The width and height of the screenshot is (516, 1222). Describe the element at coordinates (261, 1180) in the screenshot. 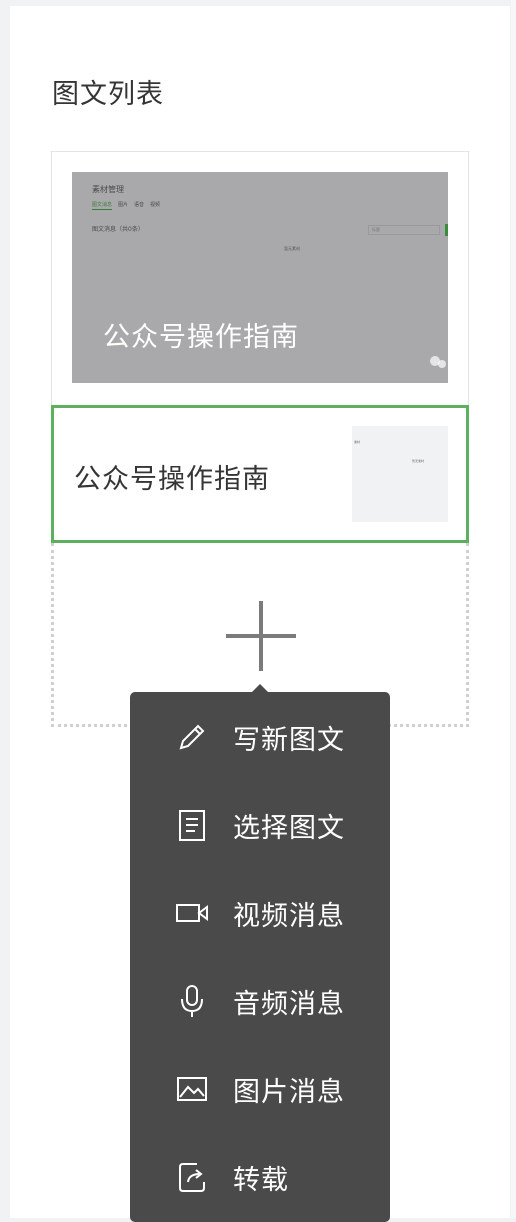

I see `menu-item-label: 转载` at that location.